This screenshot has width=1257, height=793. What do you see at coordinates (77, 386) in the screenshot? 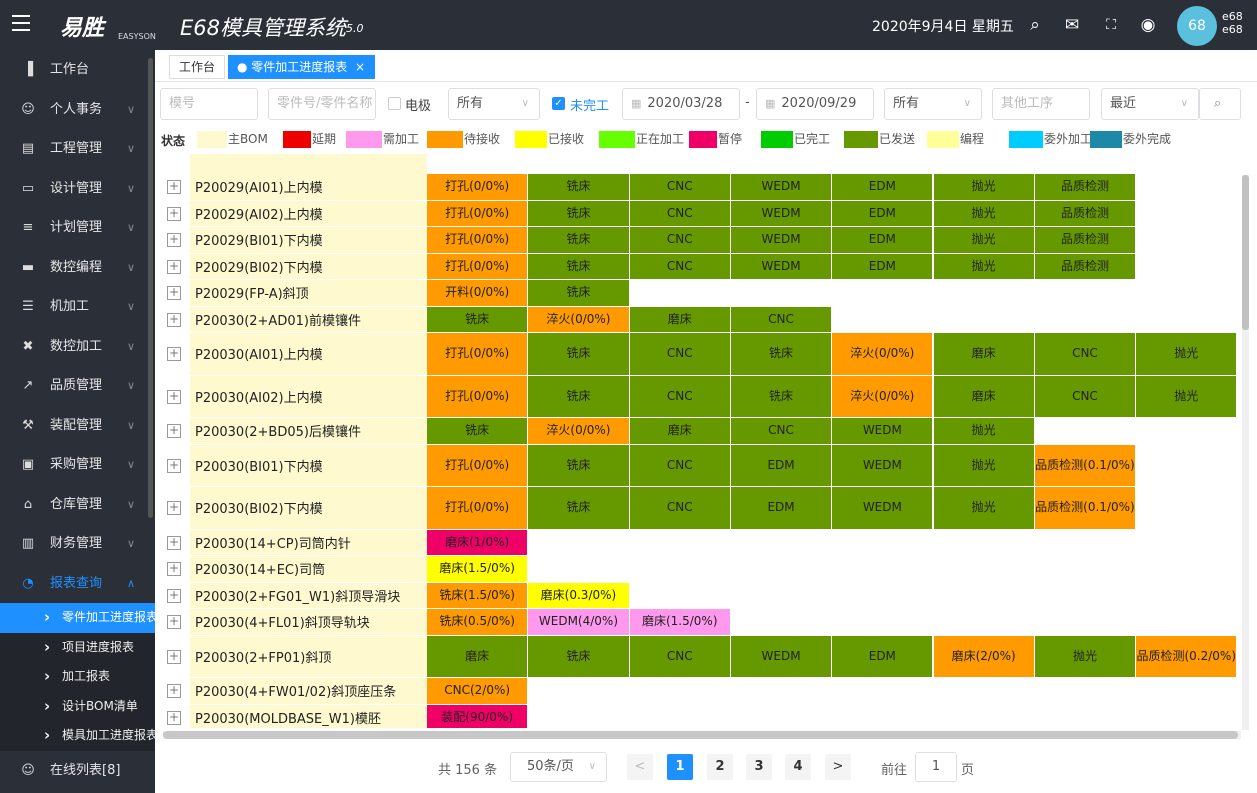
I see `sidebar-item-8: ↗ 品质管理 ∨` at bounding box center [77, 386].